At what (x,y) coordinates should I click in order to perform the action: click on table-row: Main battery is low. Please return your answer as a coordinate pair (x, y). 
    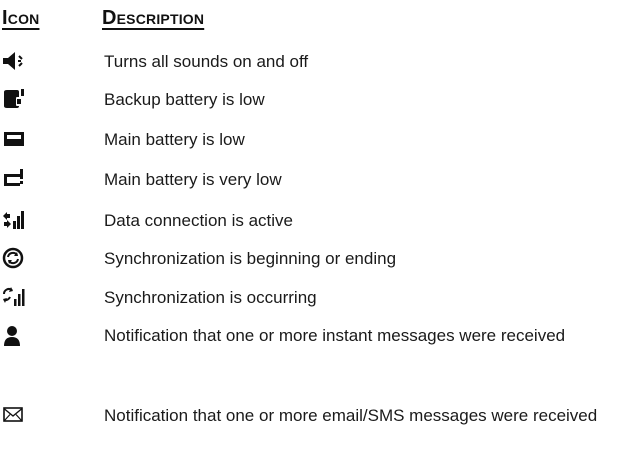
    Looking at the image, I should click on (320, 139).